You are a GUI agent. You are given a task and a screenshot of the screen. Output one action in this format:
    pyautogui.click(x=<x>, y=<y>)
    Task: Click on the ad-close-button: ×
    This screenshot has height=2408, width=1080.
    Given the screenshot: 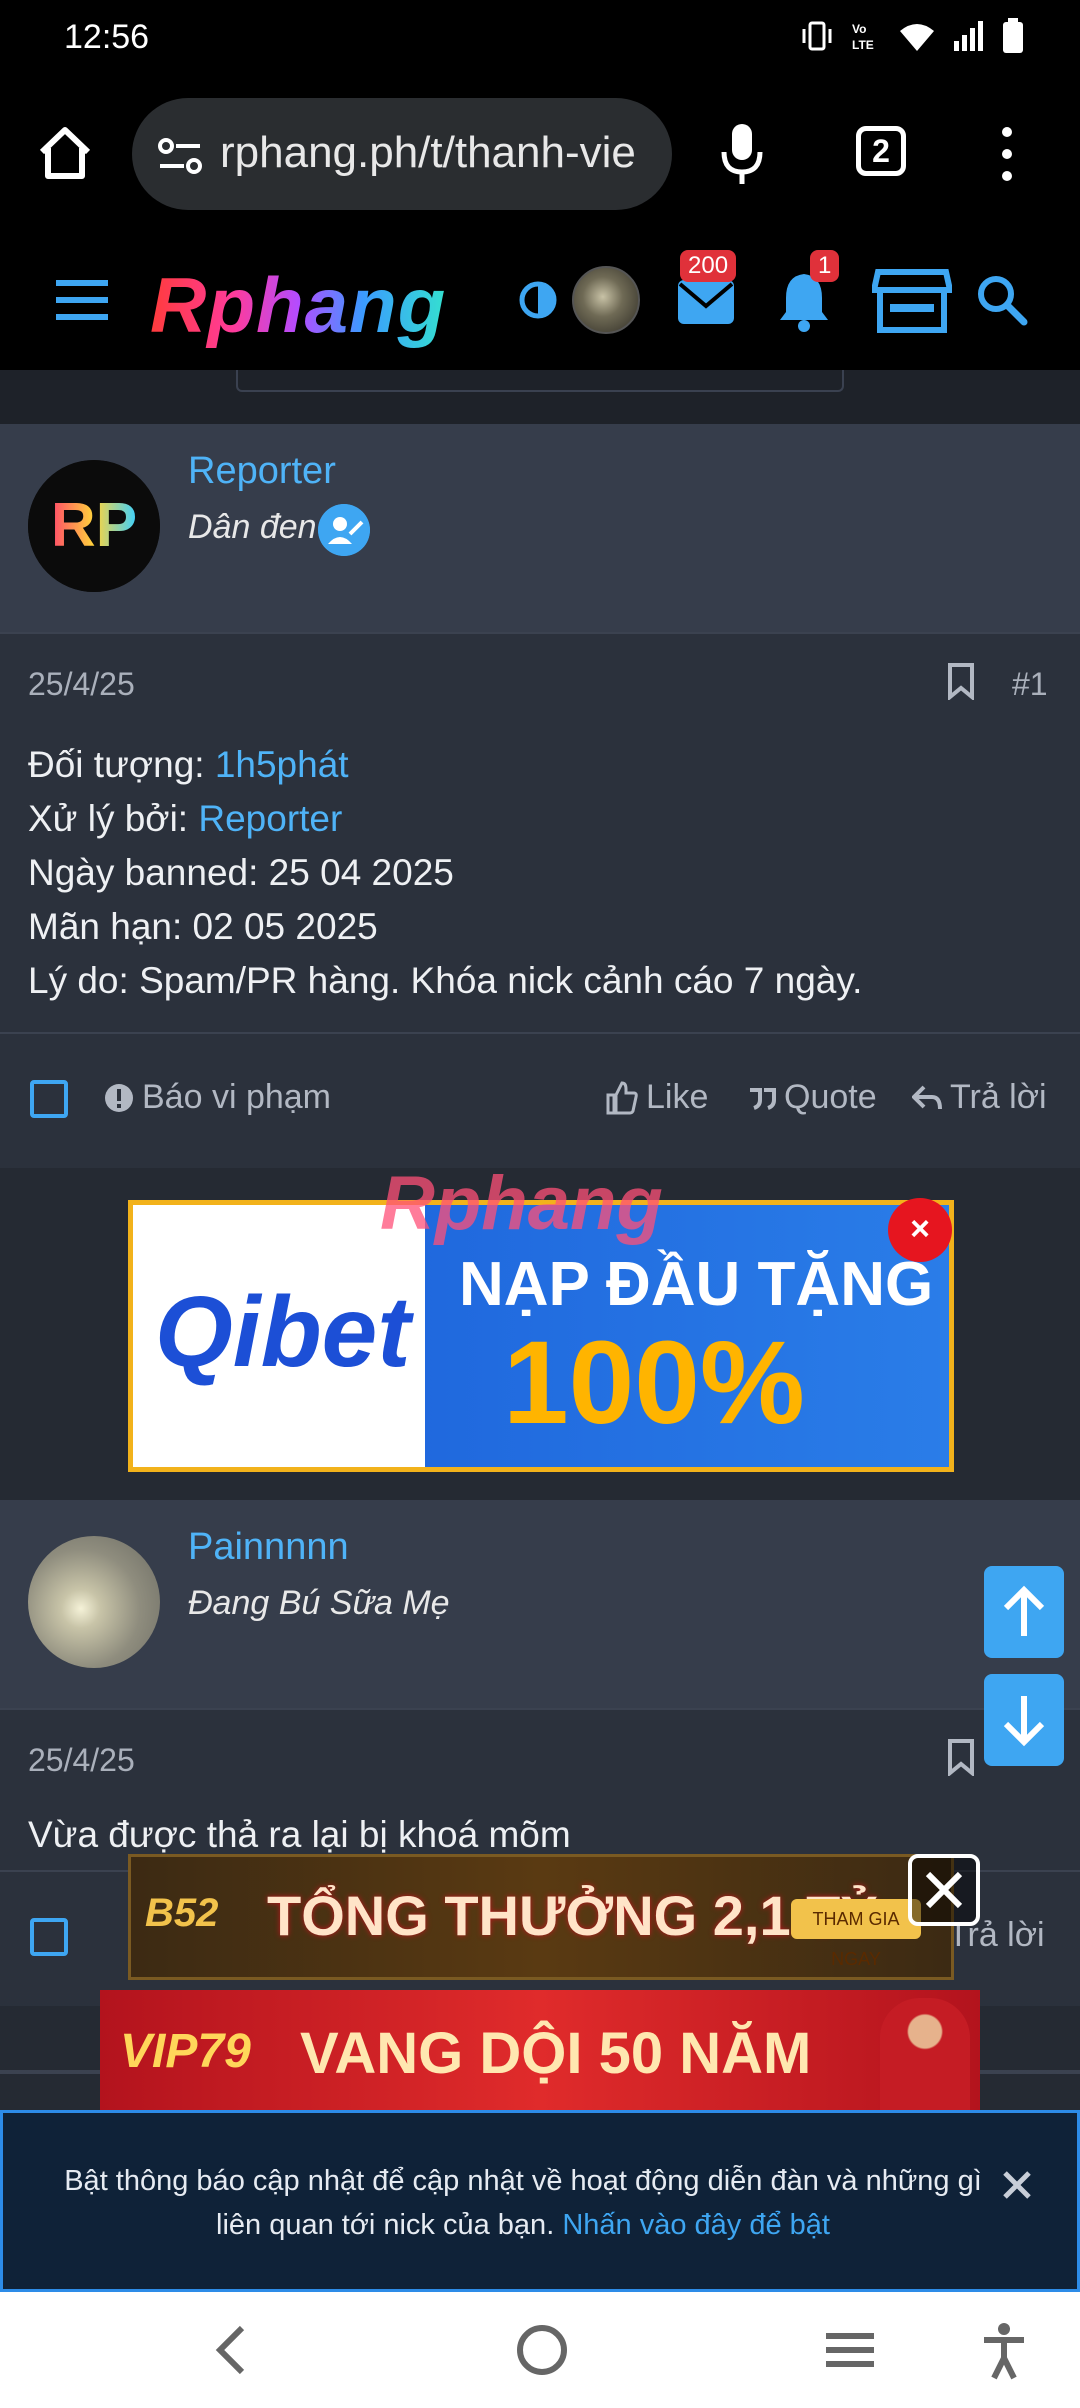 What is the action you would take?
    pyautogui.click(x=920, y=1230)
    